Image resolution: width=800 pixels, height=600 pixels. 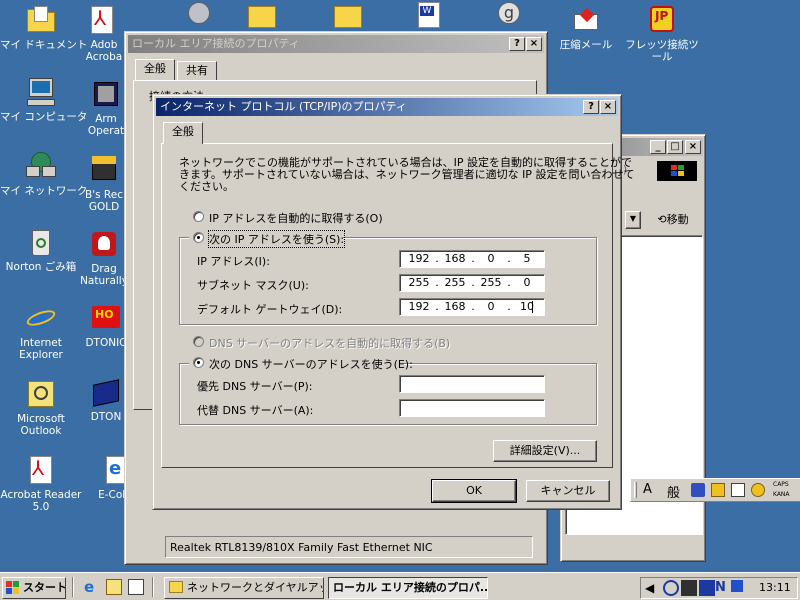 I want to click on desktop-icon-cd, so click(x=194, y=17).